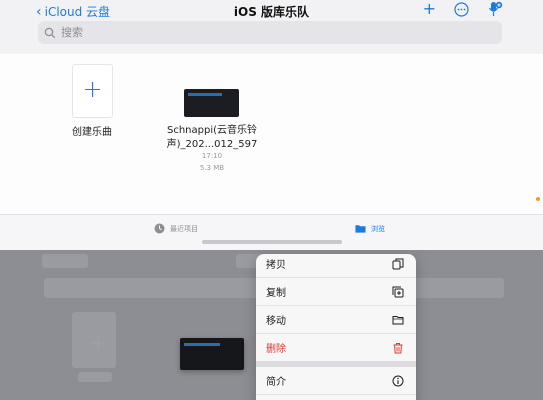  Describe the element at coordinates (276, 349) in the screenshot. I see `menu-item-label: 删除` at that location.